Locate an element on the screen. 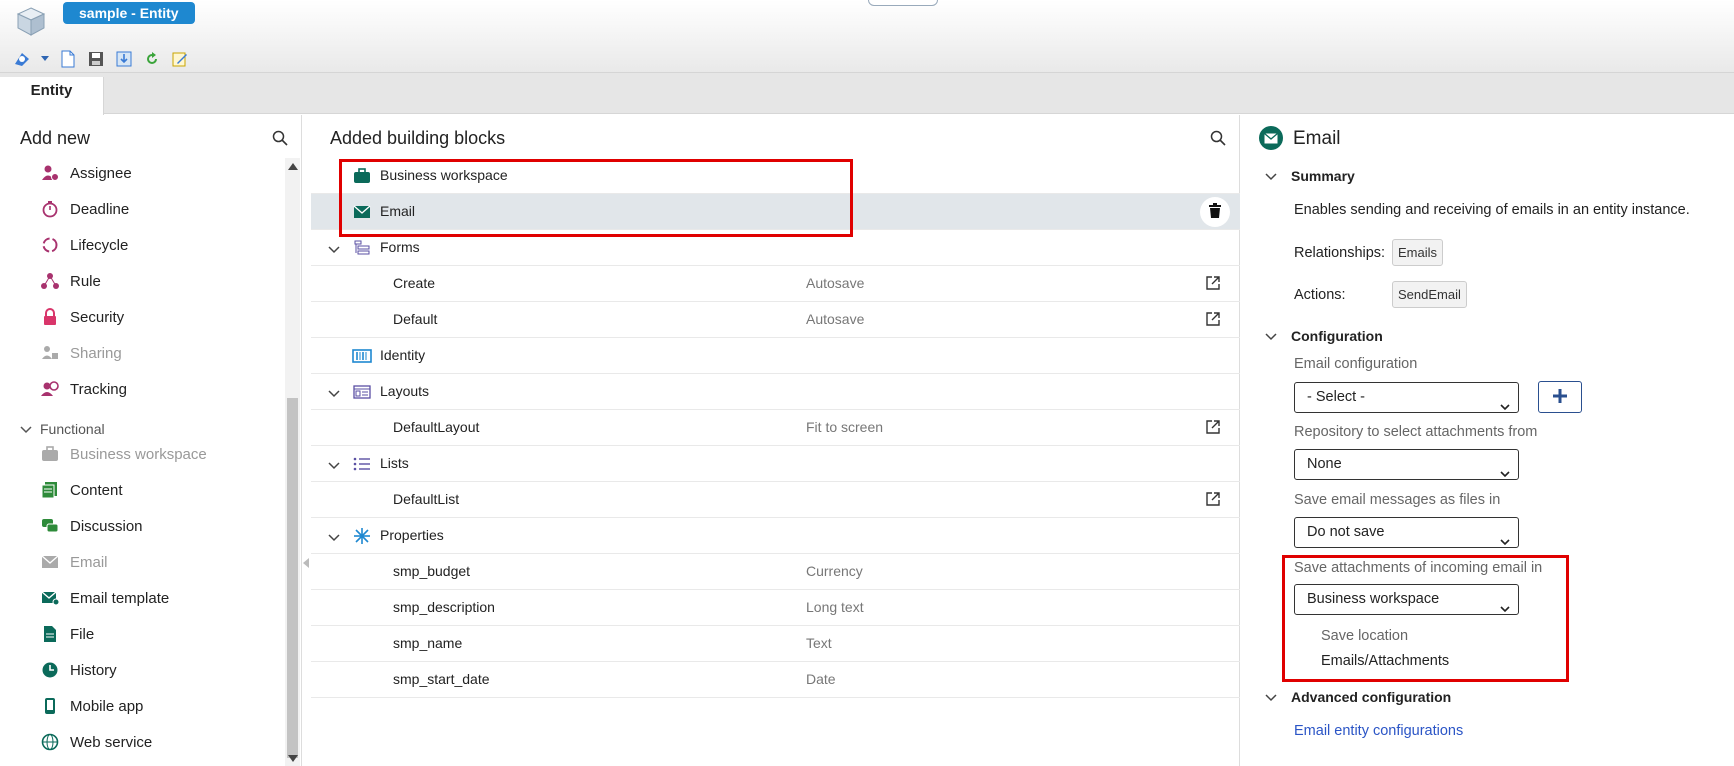  advanced-section-toggle: Advanced configuration is located at coordinates (1358, 697).